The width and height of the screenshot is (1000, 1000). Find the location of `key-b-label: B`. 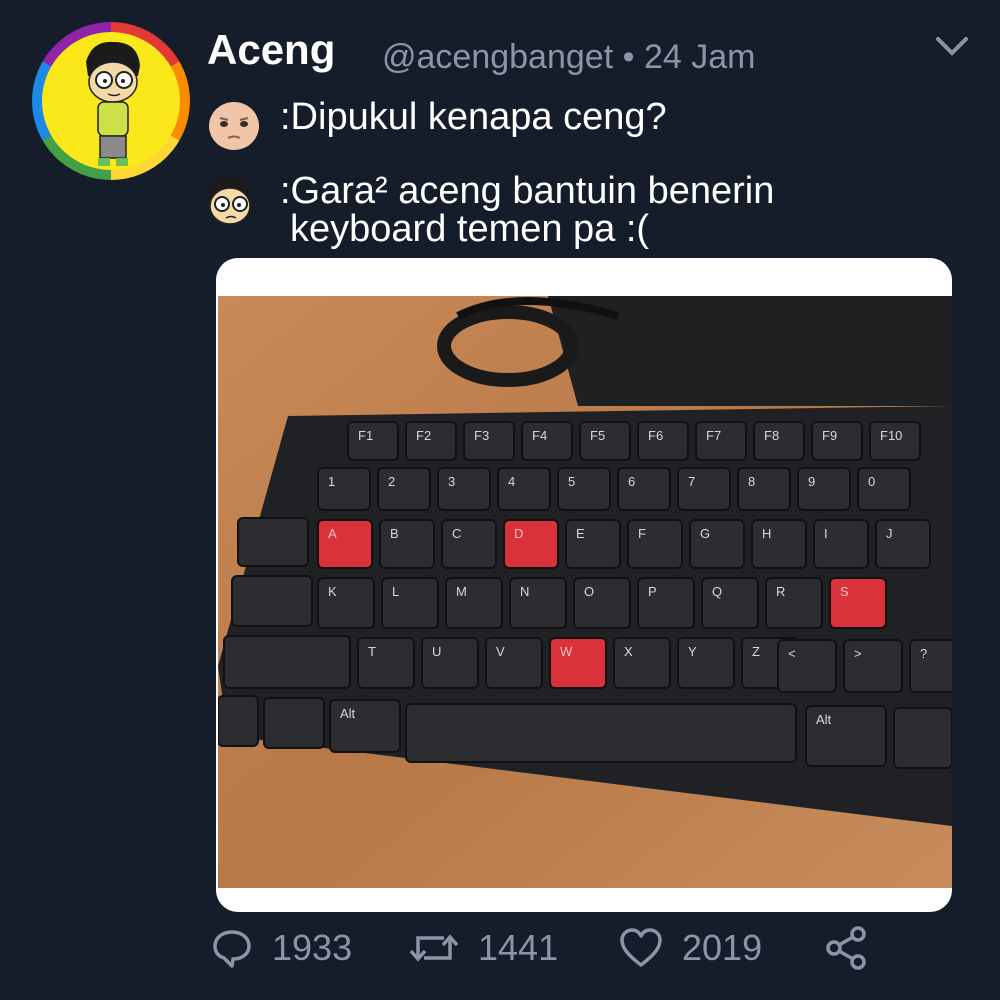

key-b-label: B is located at coordinates (394, 533).